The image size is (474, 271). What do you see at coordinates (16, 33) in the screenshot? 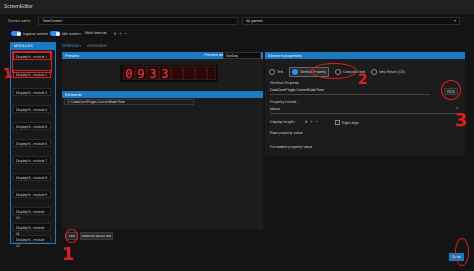
I see `ingame-toggle` at bounding box center [16, 33].